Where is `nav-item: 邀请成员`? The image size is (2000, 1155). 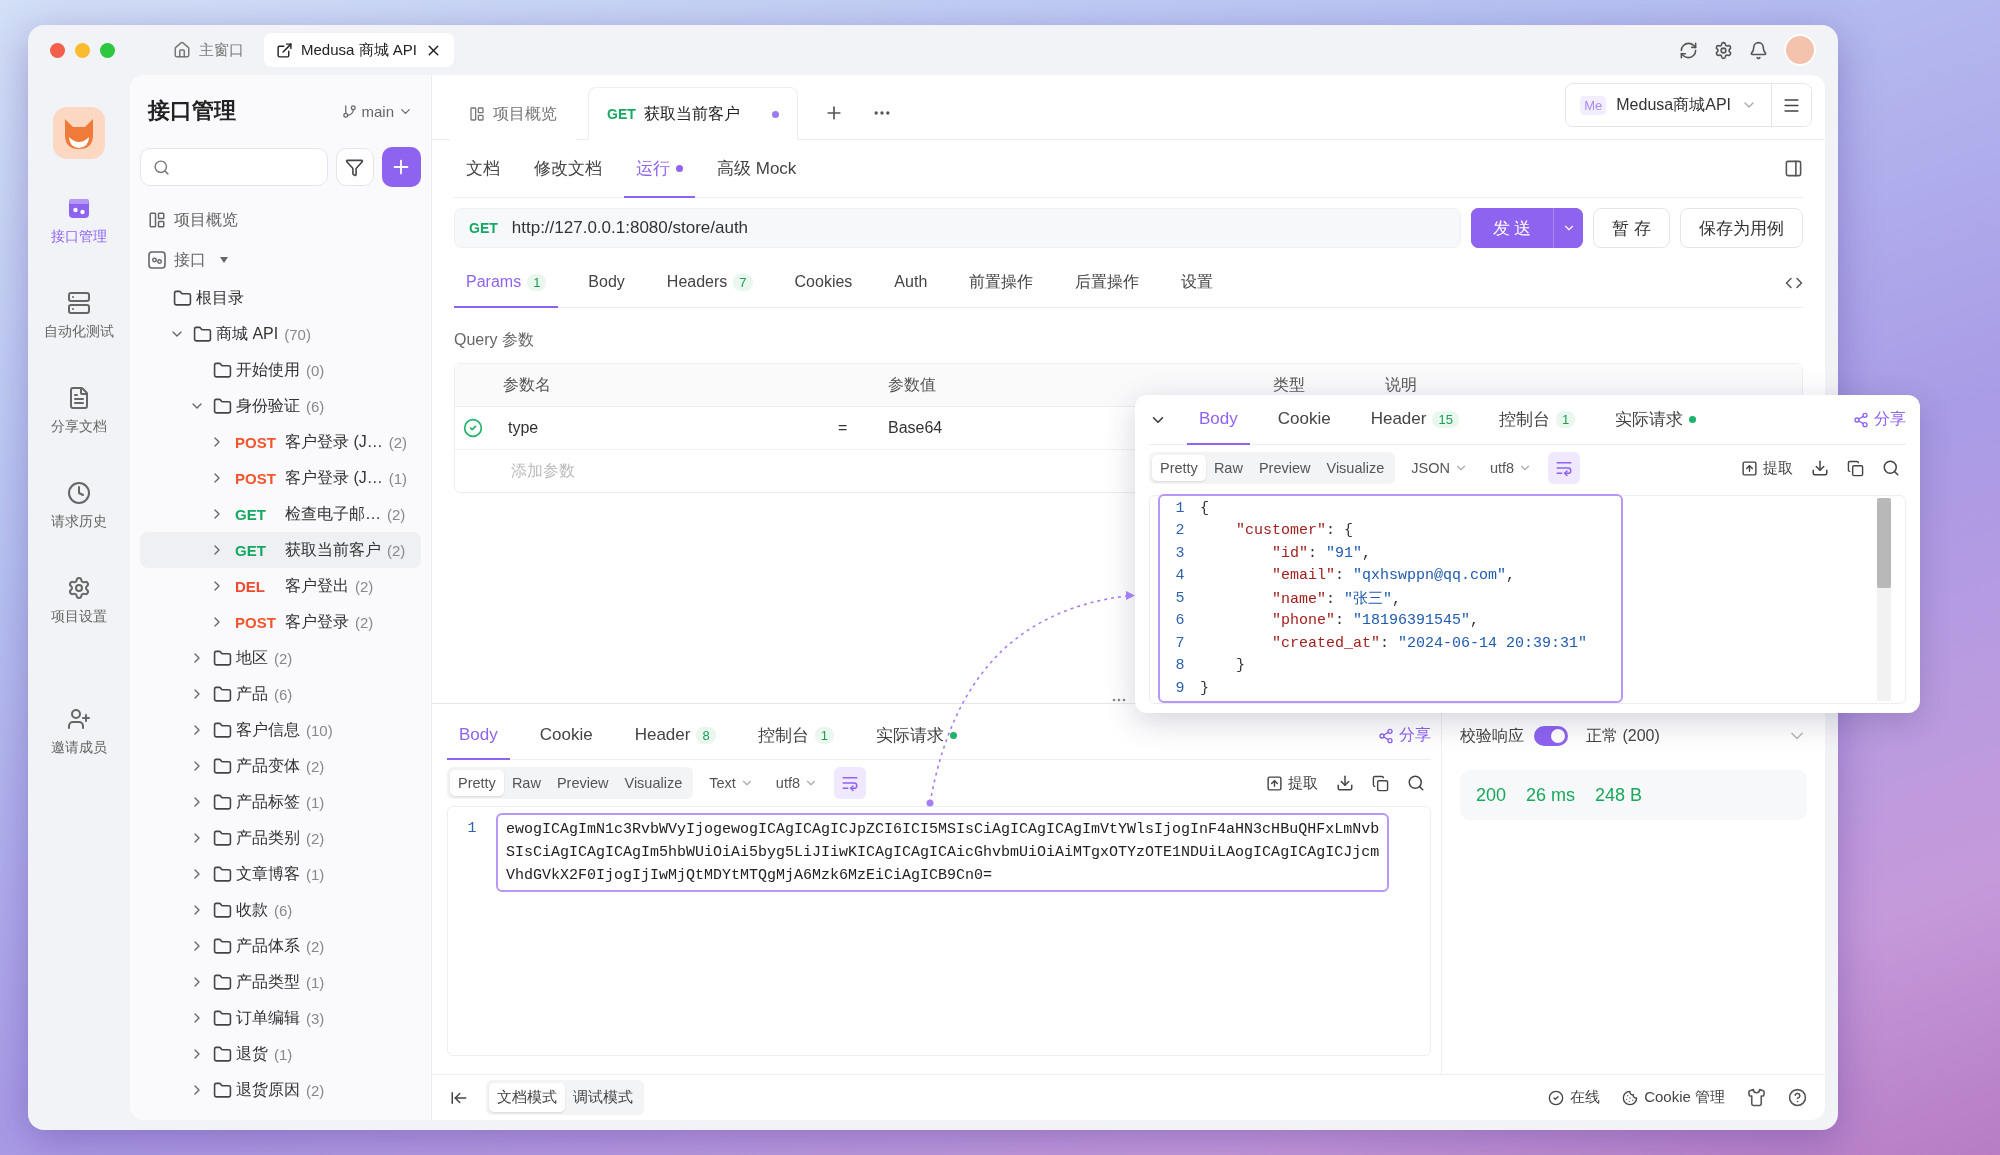 nav-item: 邀请成员 is located at coordinates (79, 731).